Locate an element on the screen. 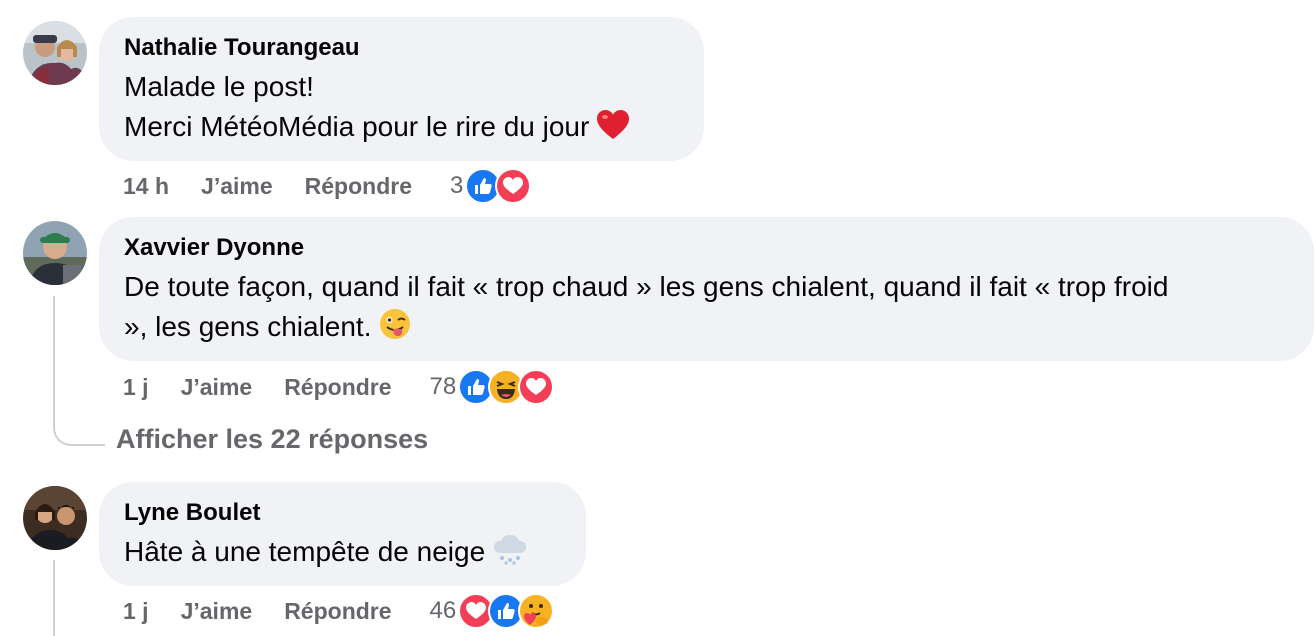 Image resolution: width=1316 pixels, height=636 pixels. comment-actions: 1 j J’aime Répondre 46 is located at coordinates (339, 611).